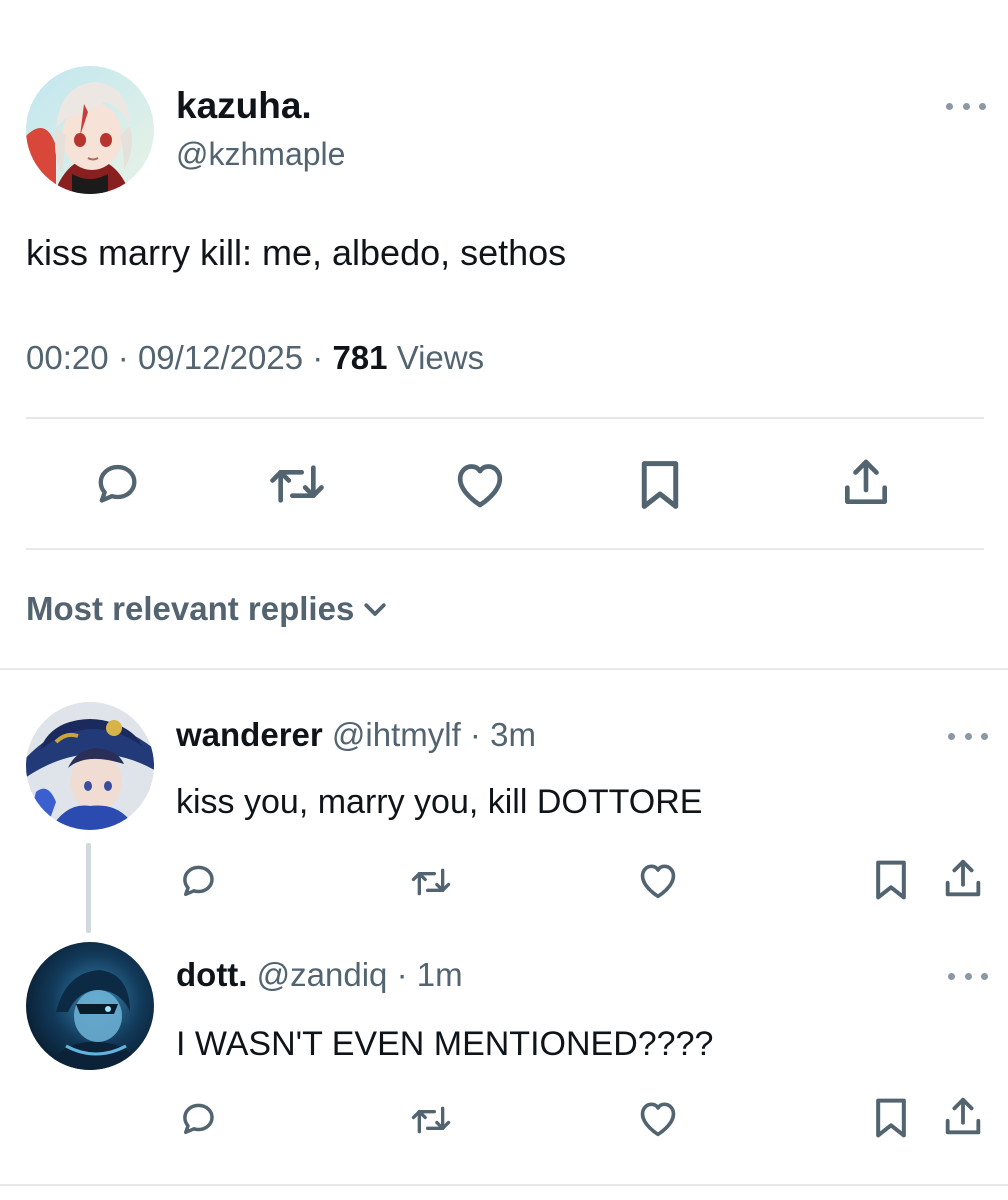 The height and width of the screenshot is (1200, 1008). What do you see at coordinates (90, 130) in the screenshot?
I see `author-avatar` at bounding box center [90, 130].